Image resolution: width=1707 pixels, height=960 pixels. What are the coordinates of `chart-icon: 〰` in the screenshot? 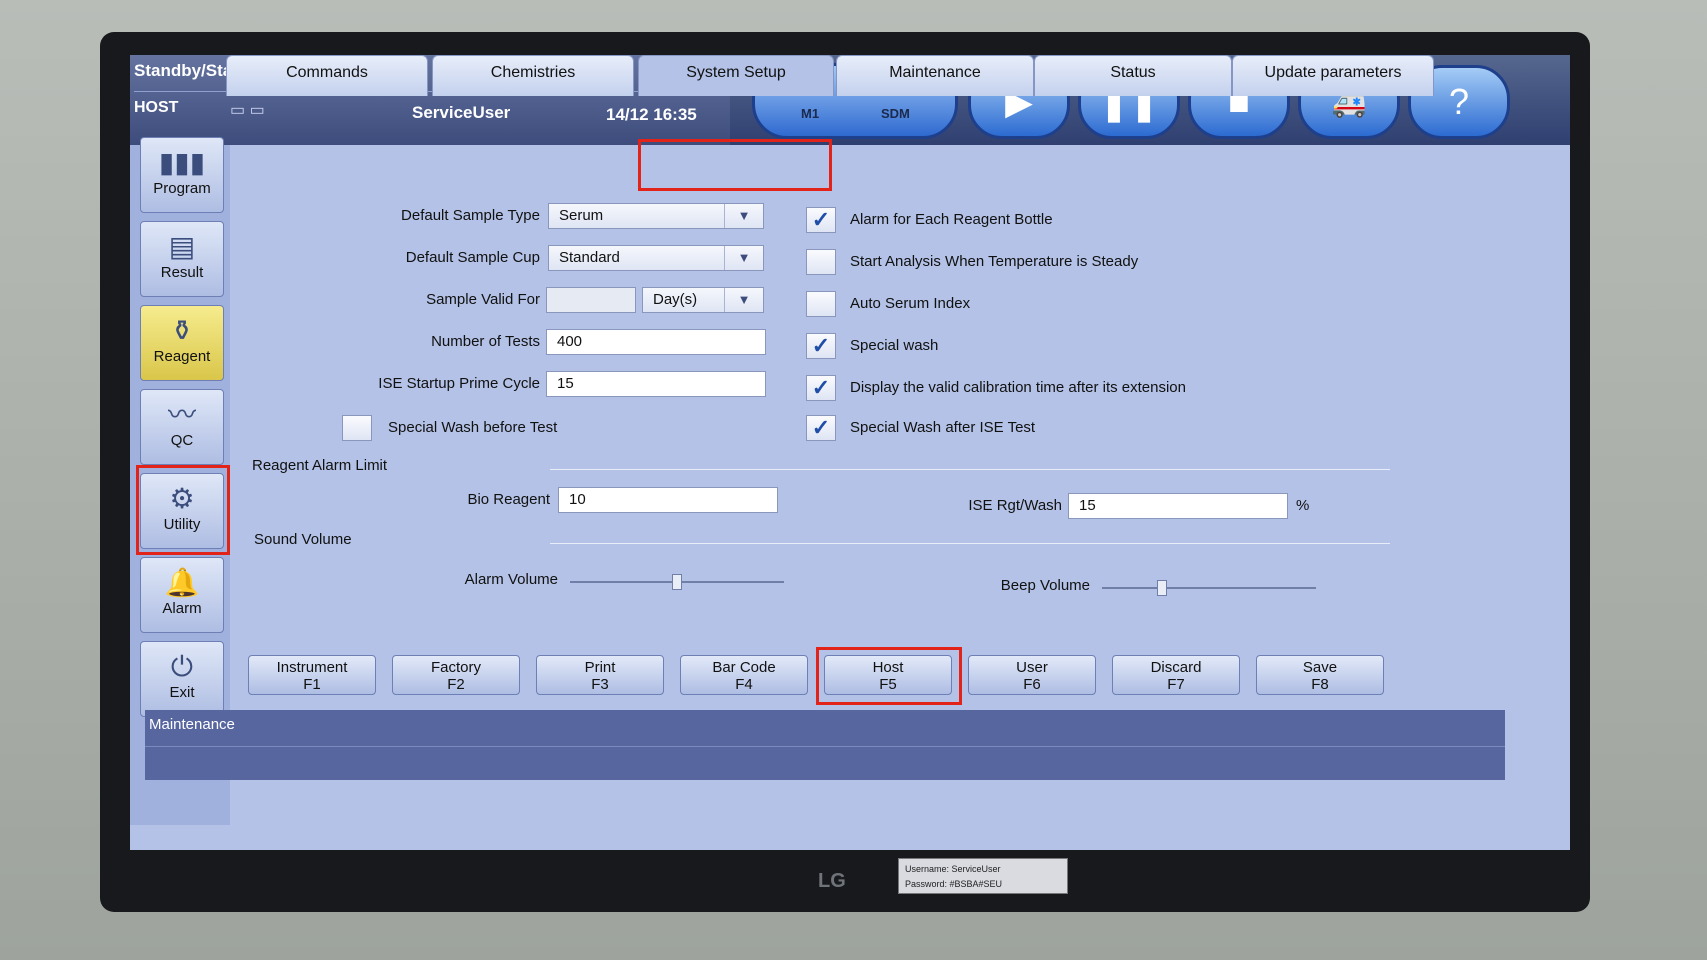 It's located at (181, 414).